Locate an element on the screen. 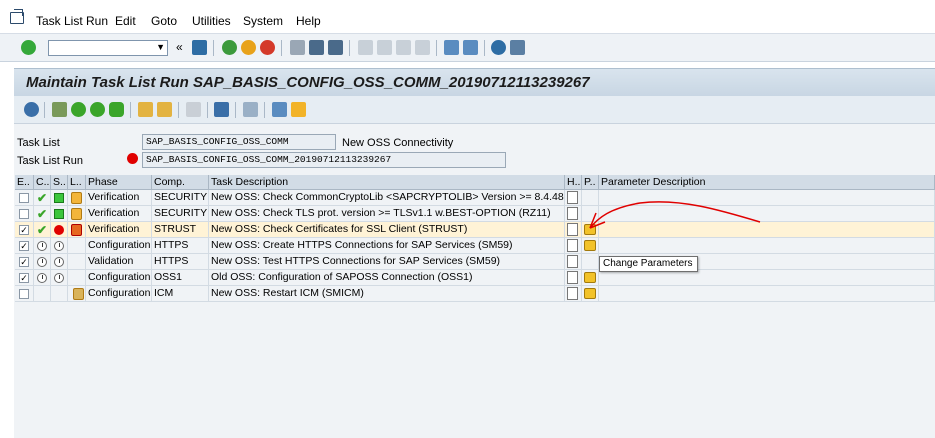 The width and height of the screenshot is (935, 438). annotation-overlay is located at coordinates (675, 215).